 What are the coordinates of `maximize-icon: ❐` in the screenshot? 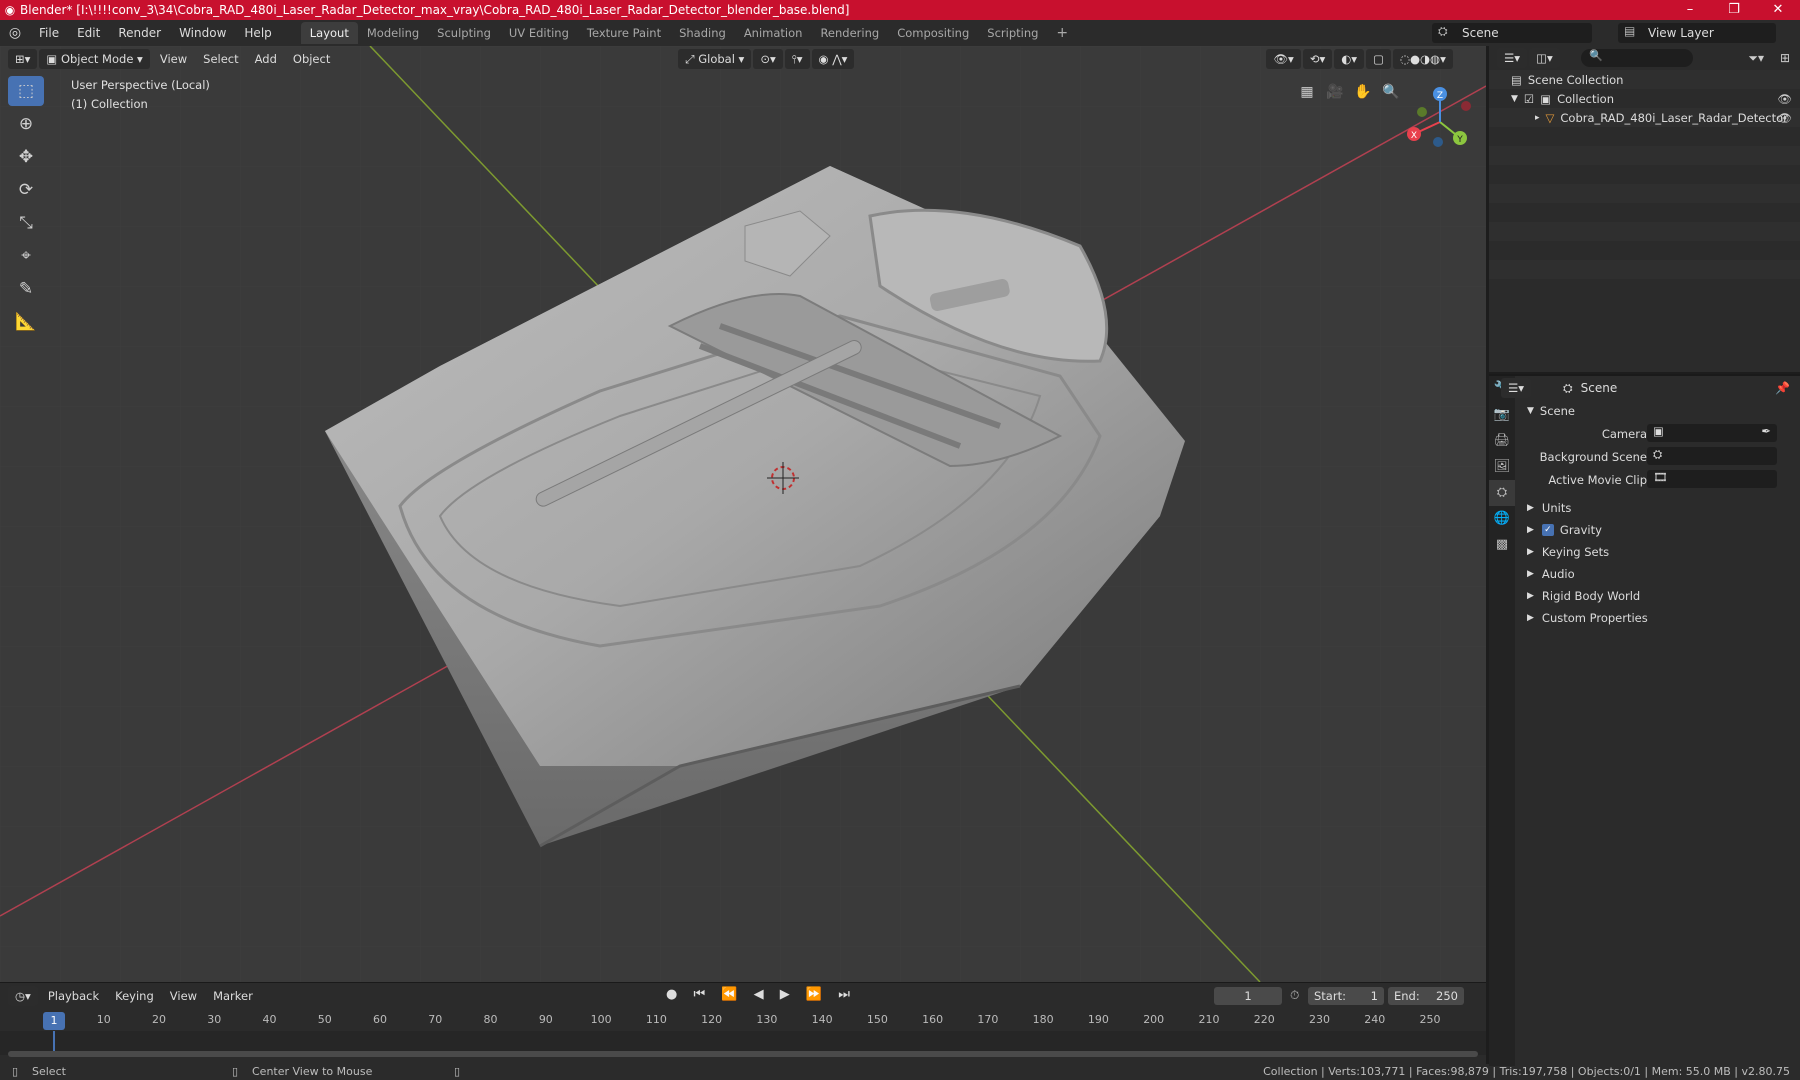 It's located at (1734, 10).